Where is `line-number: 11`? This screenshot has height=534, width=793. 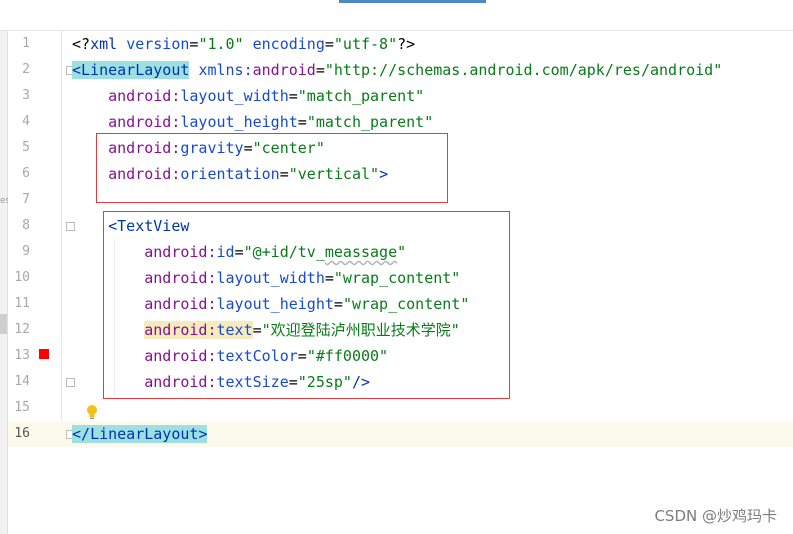
line-number: 11 is located at coordinates (22, 303).